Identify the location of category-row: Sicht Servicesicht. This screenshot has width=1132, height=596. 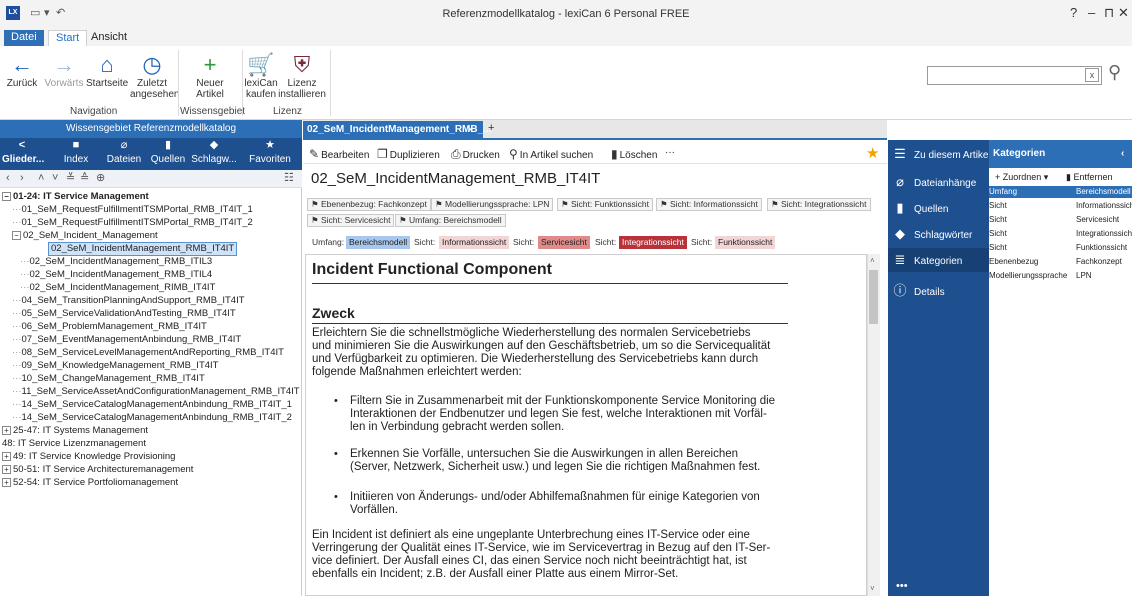
(1060, 220).